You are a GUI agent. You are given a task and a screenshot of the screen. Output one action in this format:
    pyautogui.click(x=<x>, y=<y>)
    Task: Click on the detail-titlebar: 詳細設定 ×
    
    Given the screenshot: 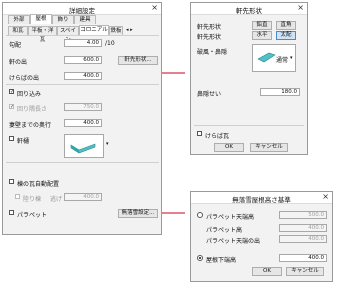 What is the action you would take?
    pyautogui.click(x=82, y=9)
    